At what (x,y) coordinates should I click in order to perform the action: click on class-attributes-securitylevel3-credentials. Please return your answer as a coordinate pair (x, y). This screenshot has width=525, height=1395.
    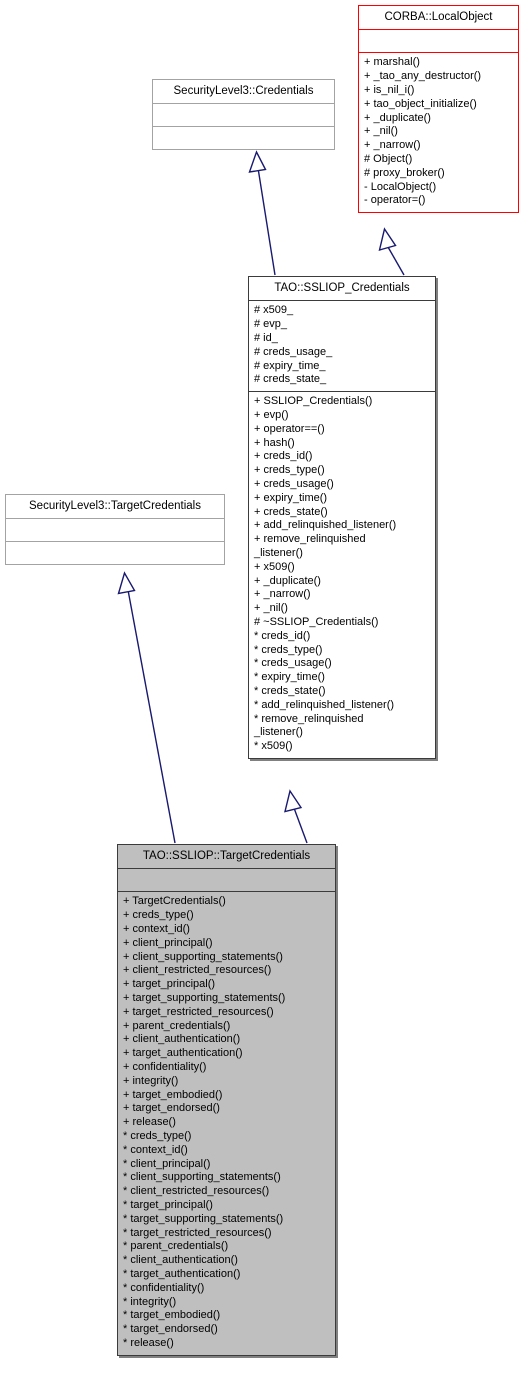
    Looking at the image, I should click on (243, 115).